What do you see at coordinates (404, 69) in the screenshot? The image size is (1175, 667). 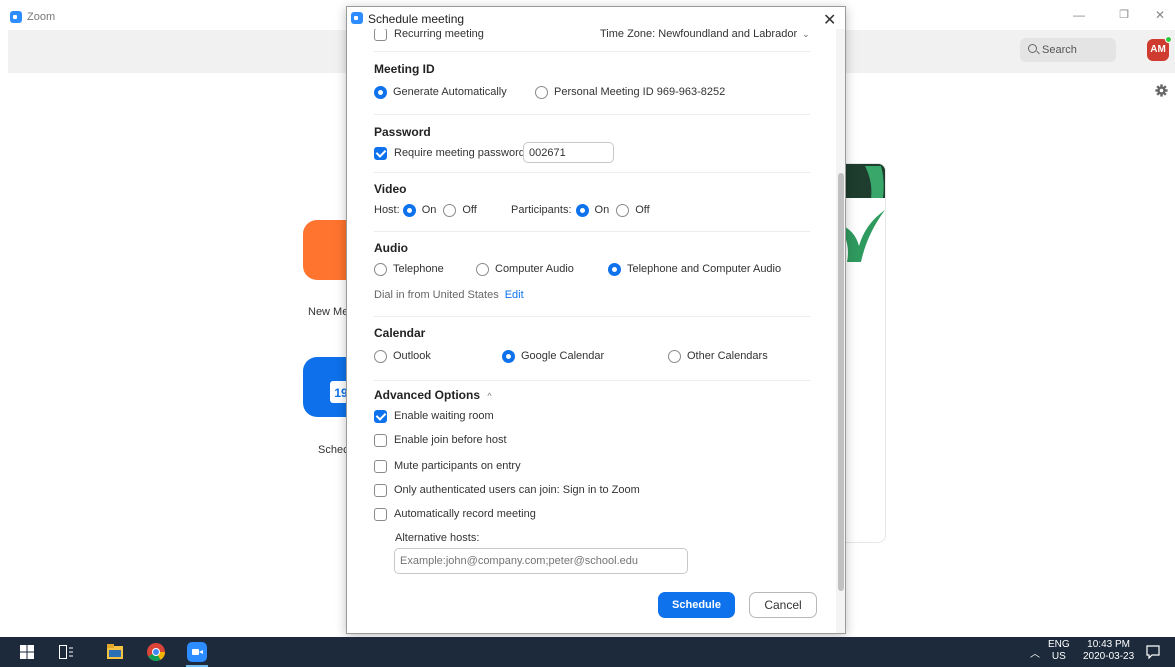 I see `meeting-id-title: Meeting ID` at bounding box center [404, 69].